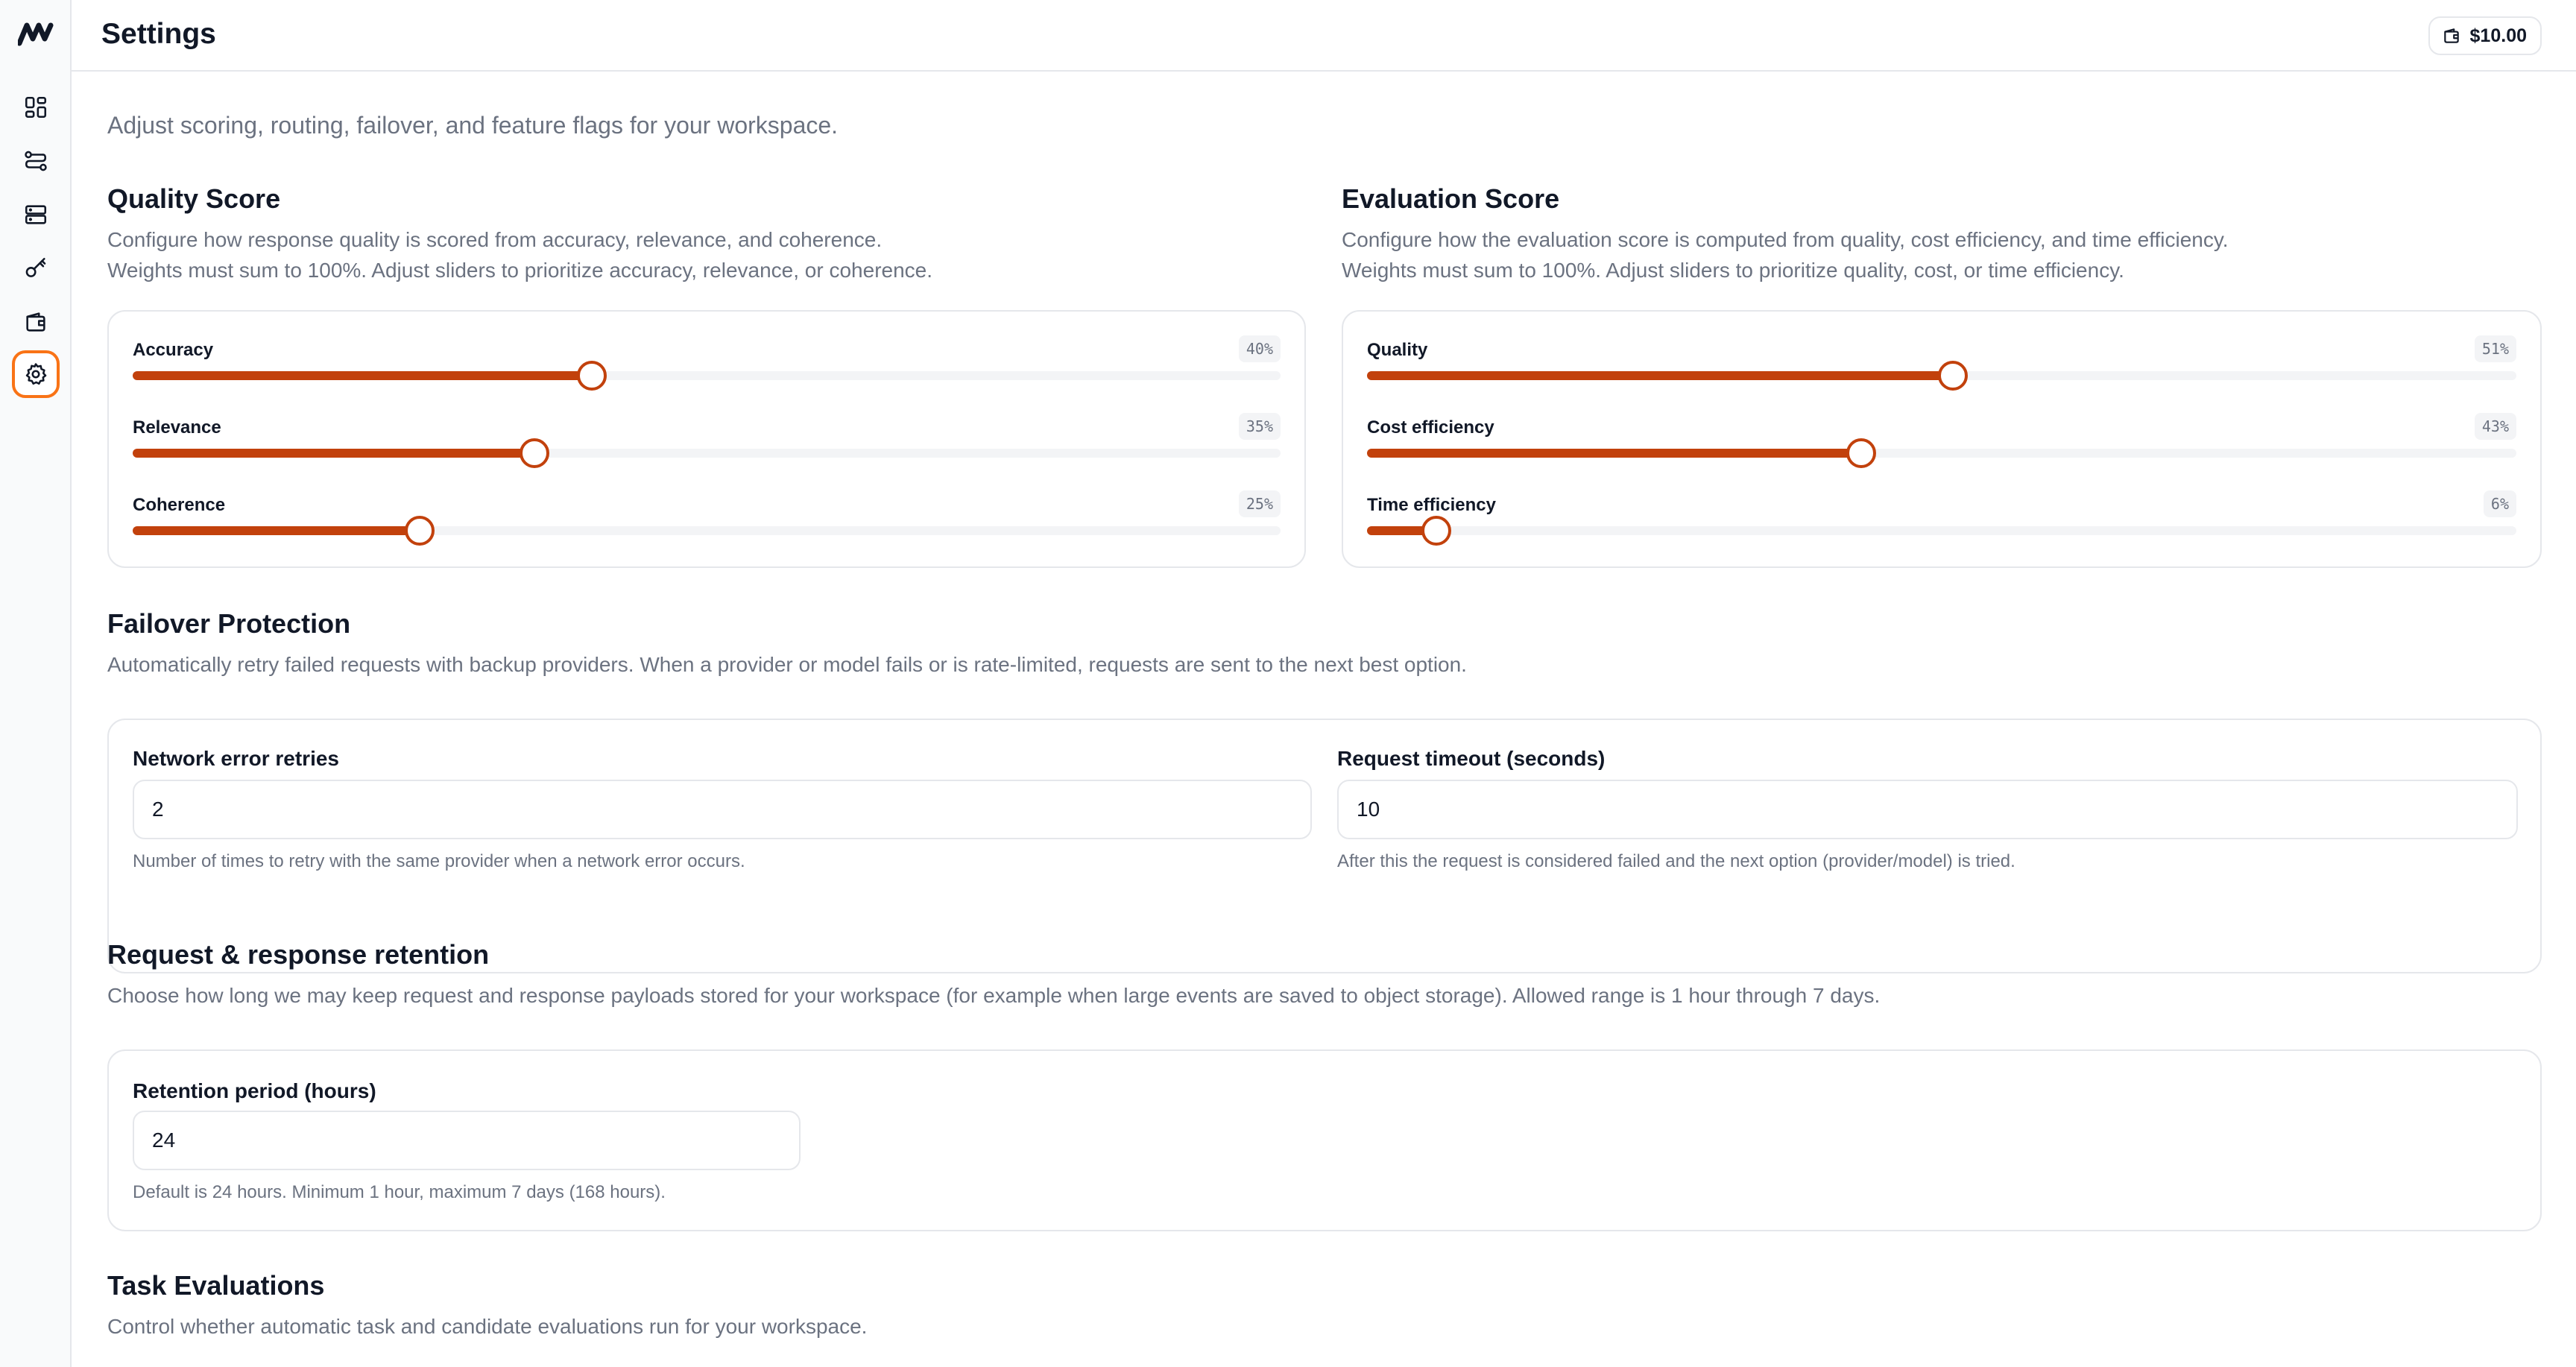  Describe the element at coordinates (707, 453) in the screenshot. I see `relevance-slider` at that location.